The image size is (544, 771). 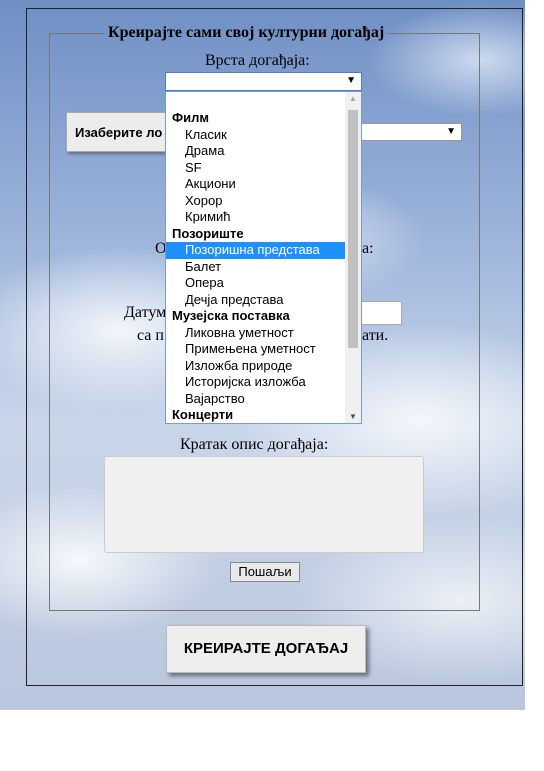 I want to click on dropdown-option: Кримић, so click(x=256, y=217).